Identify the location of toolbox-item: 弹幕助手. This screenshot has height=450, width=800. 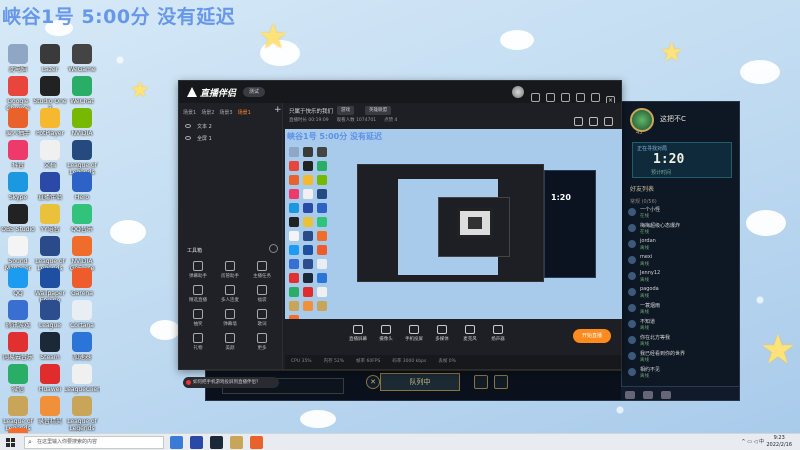
(198, 270).